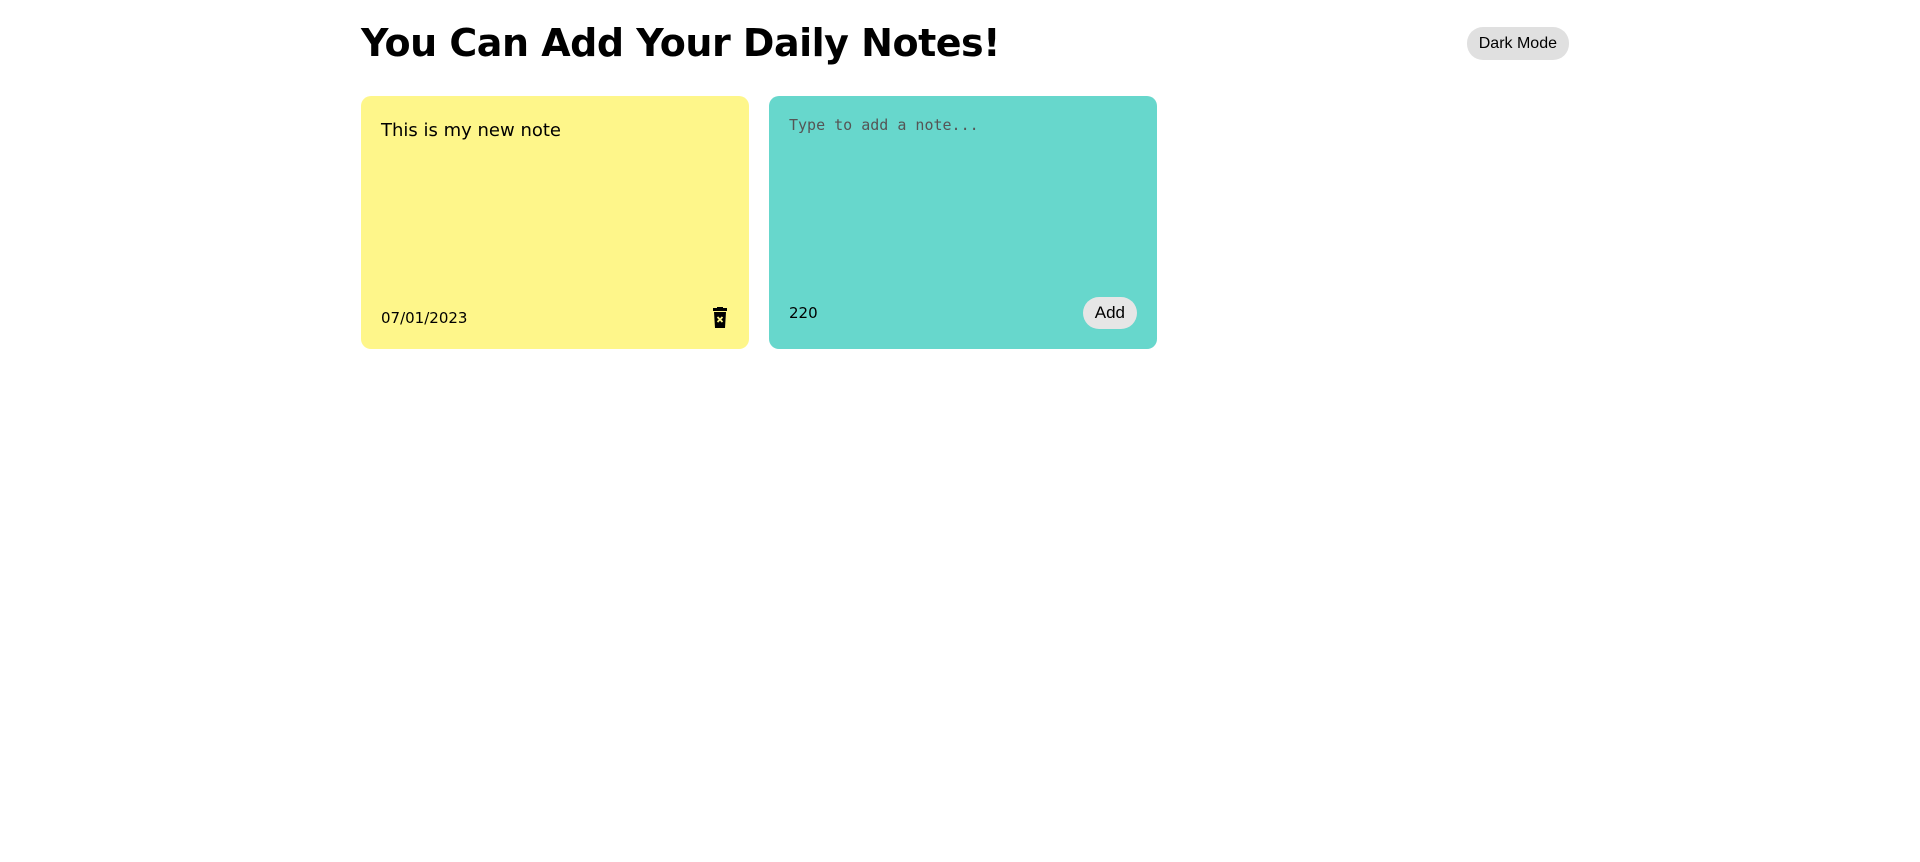 This screenshot has width=1920, height=862. What do you see at coordinates (803, 313) in the screenshot?
I see `characters-remaining: 220` at bounding box center [803, 313].